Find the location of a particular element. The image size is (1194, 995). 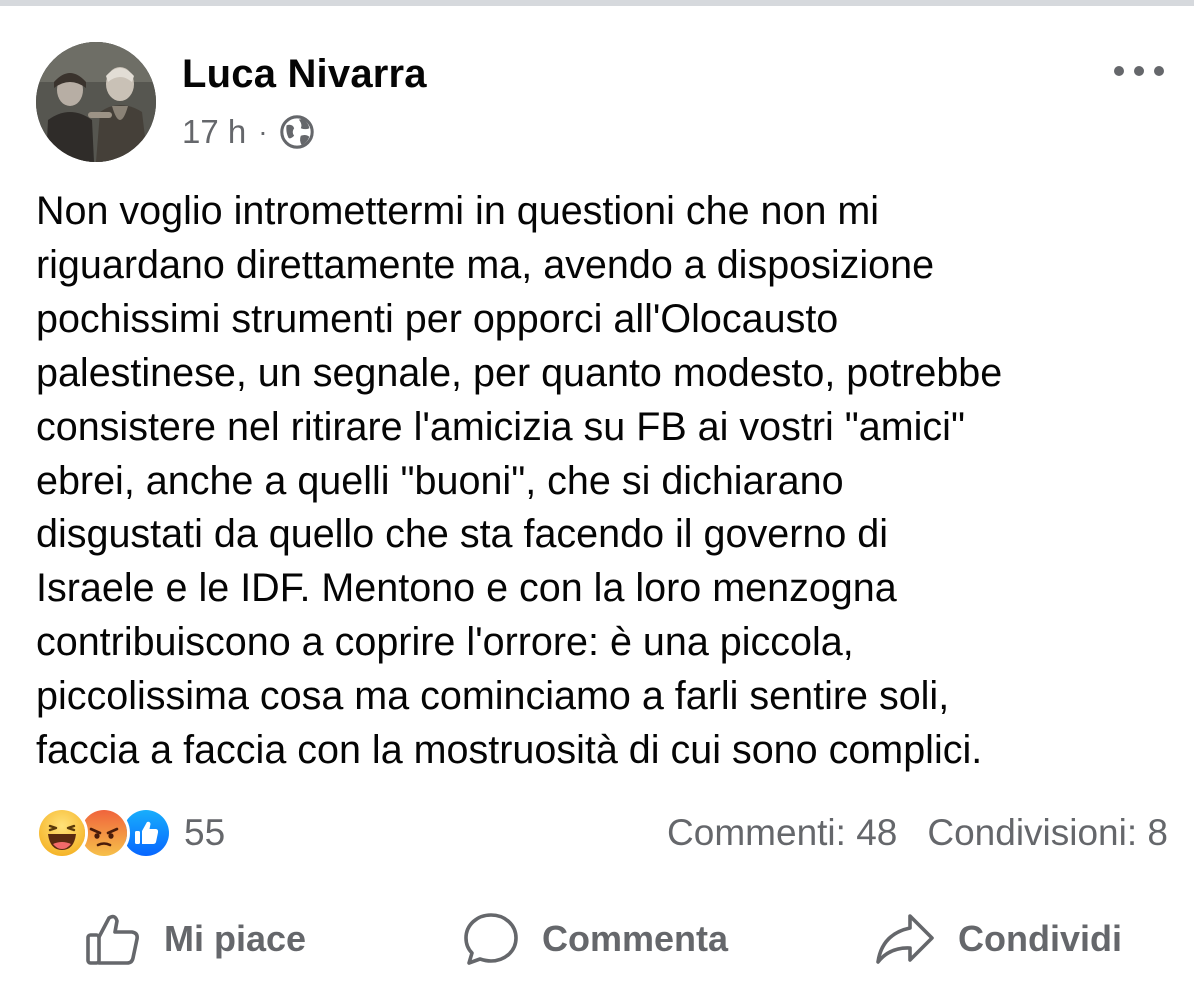

thumbs-up-icon is located at coordinates (112, 939).